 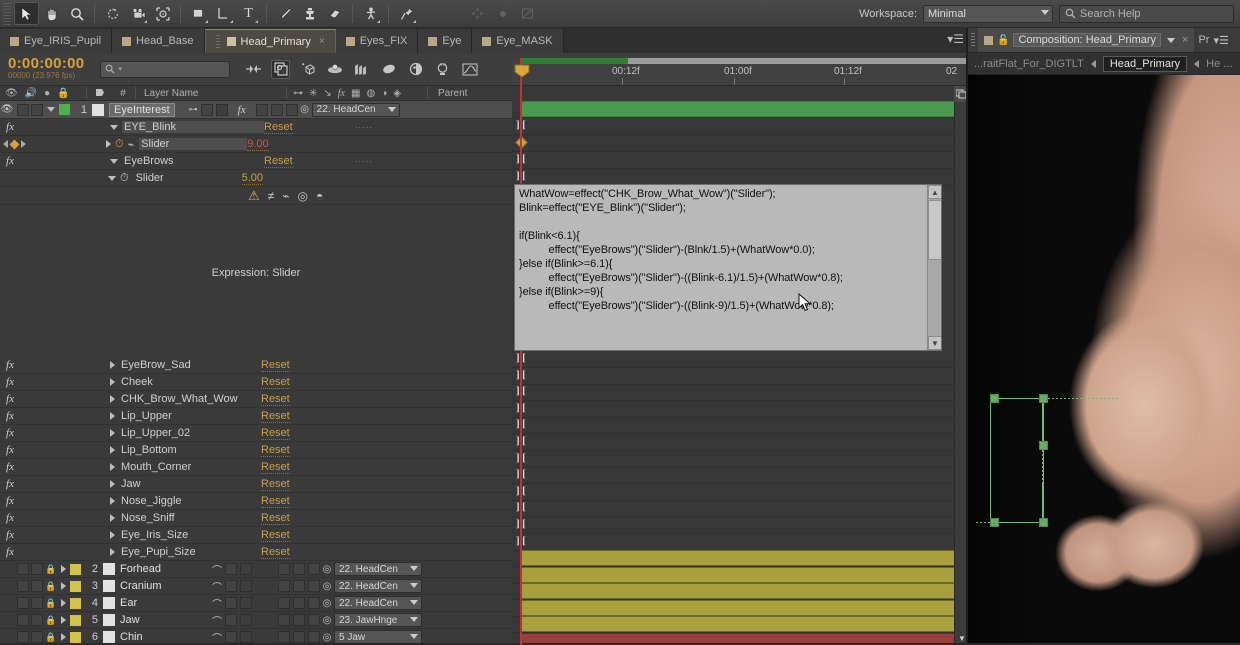 What do you see at coordinates (322, 41) in the screenshot?
I see `close-icon: ×` at bounding box center [322, 41].